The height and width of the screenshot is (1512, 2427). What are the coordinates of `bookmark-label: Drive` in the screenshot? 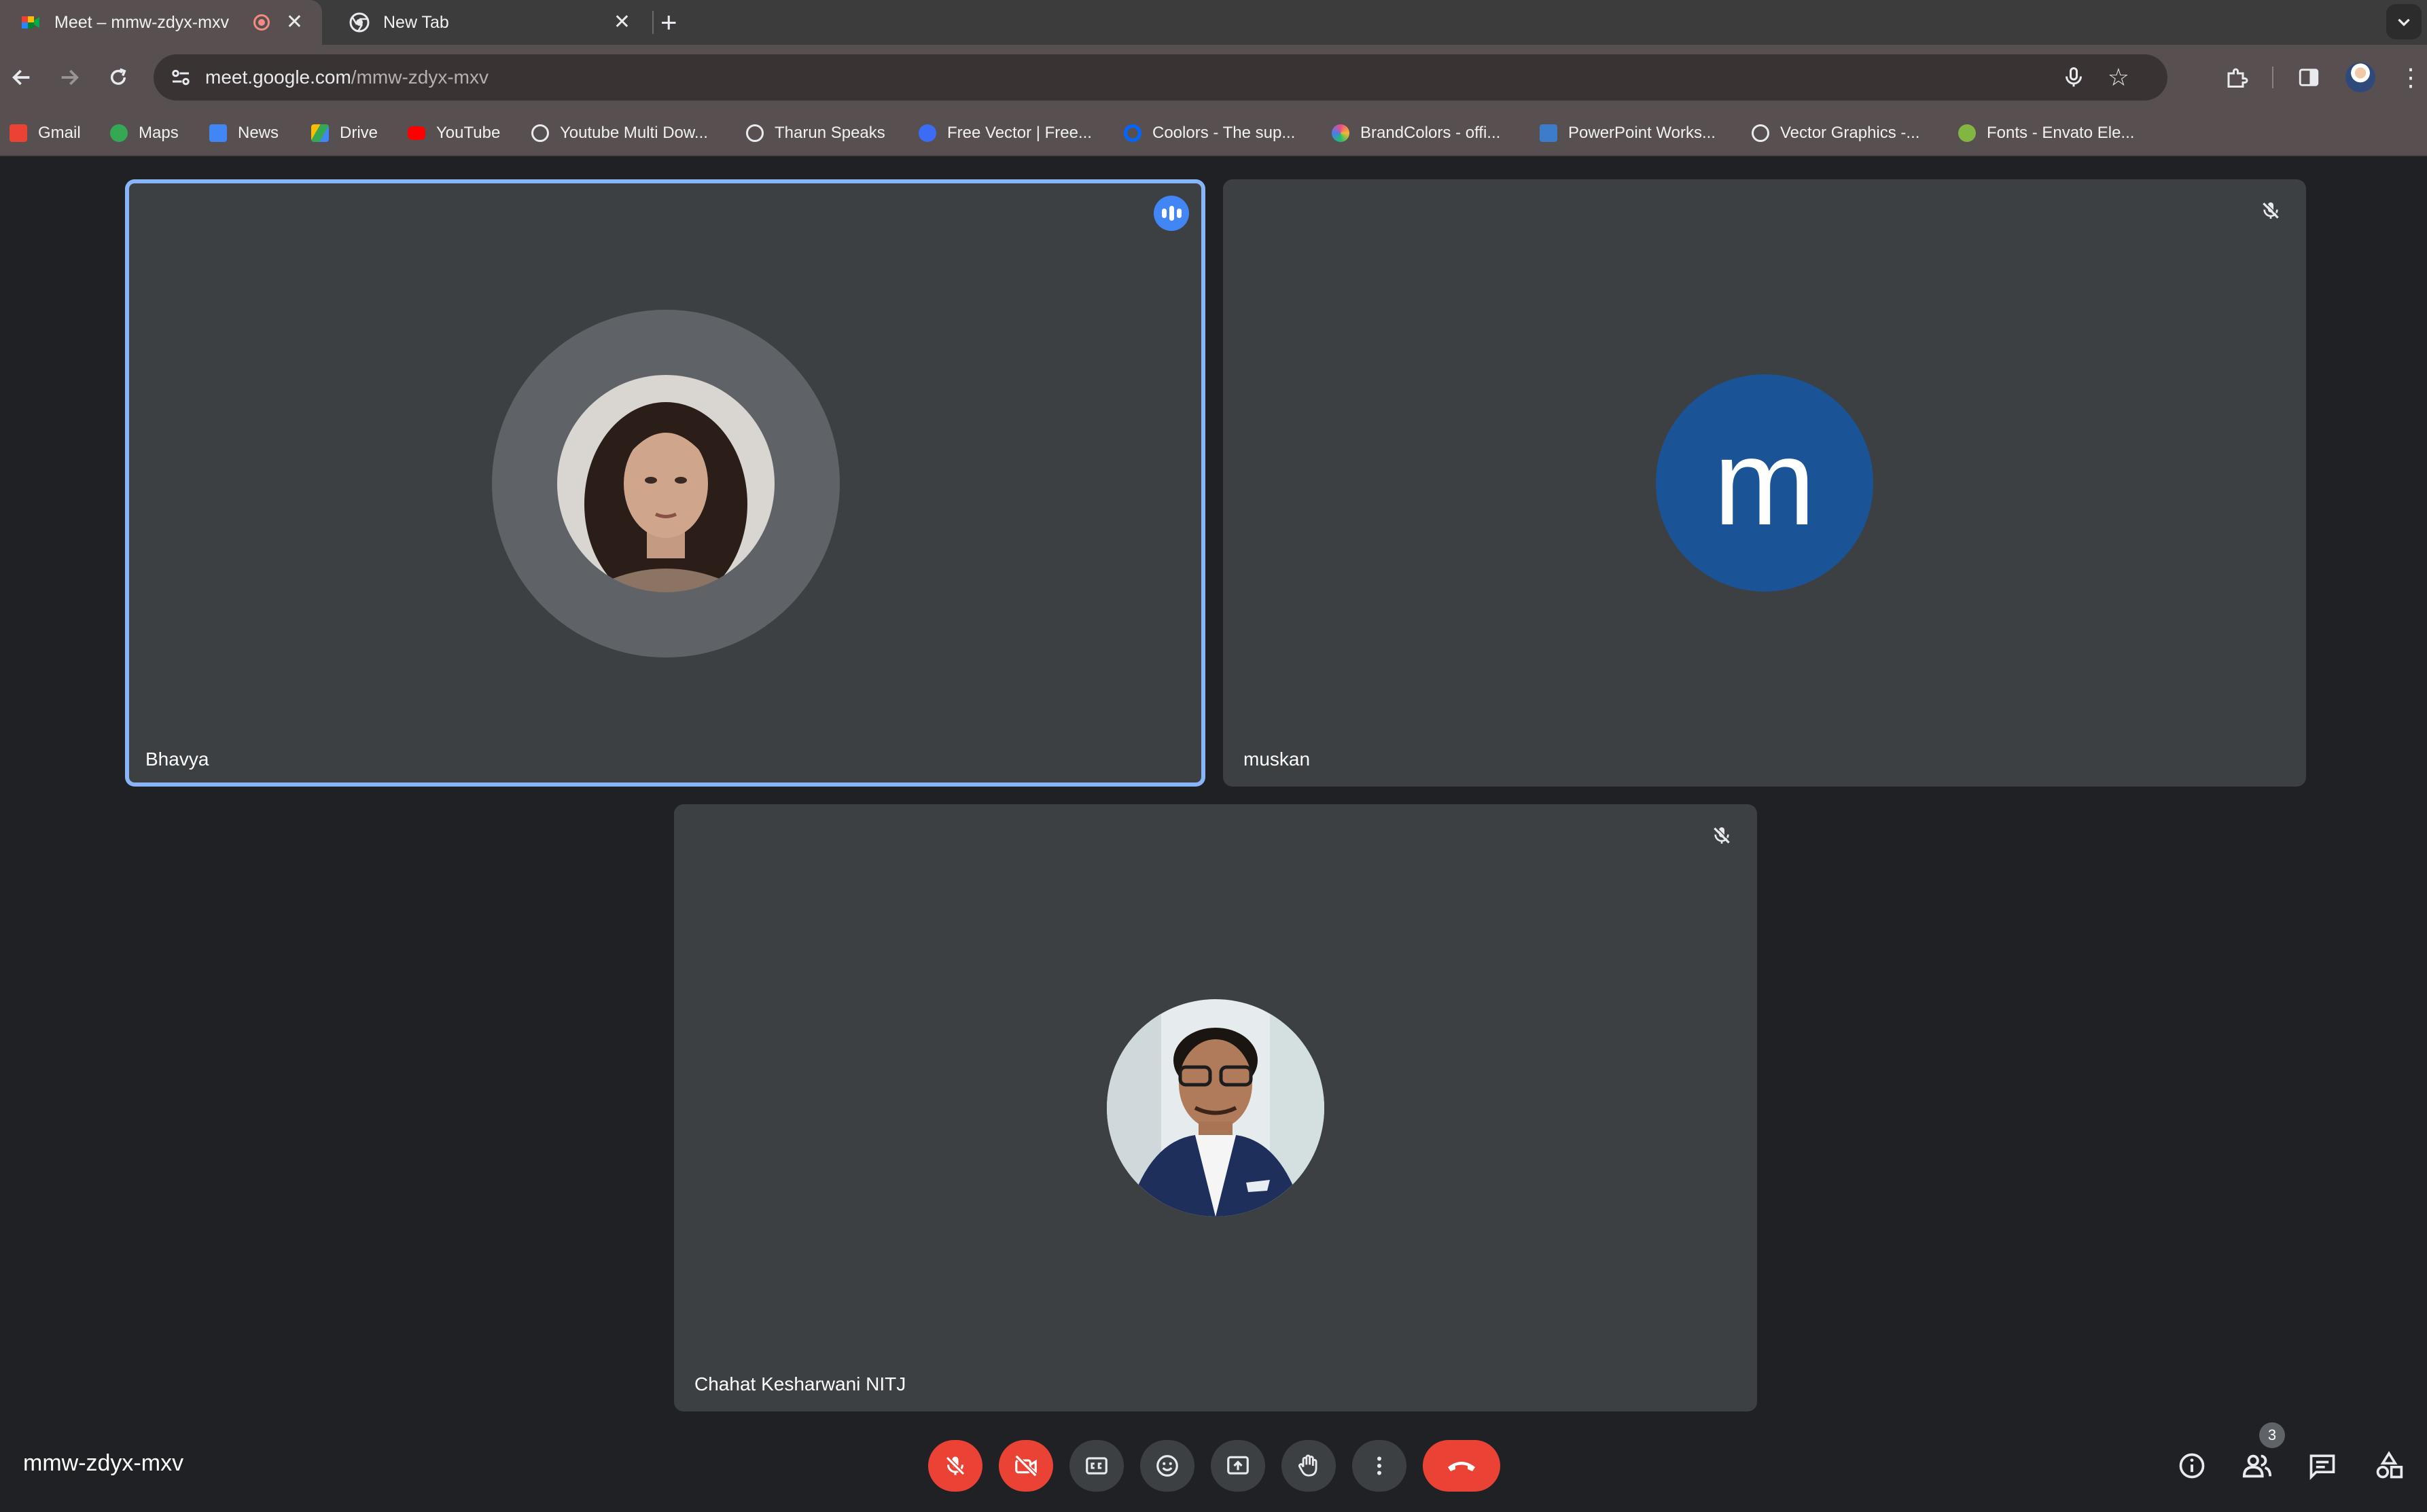 It's located at (359, 133).